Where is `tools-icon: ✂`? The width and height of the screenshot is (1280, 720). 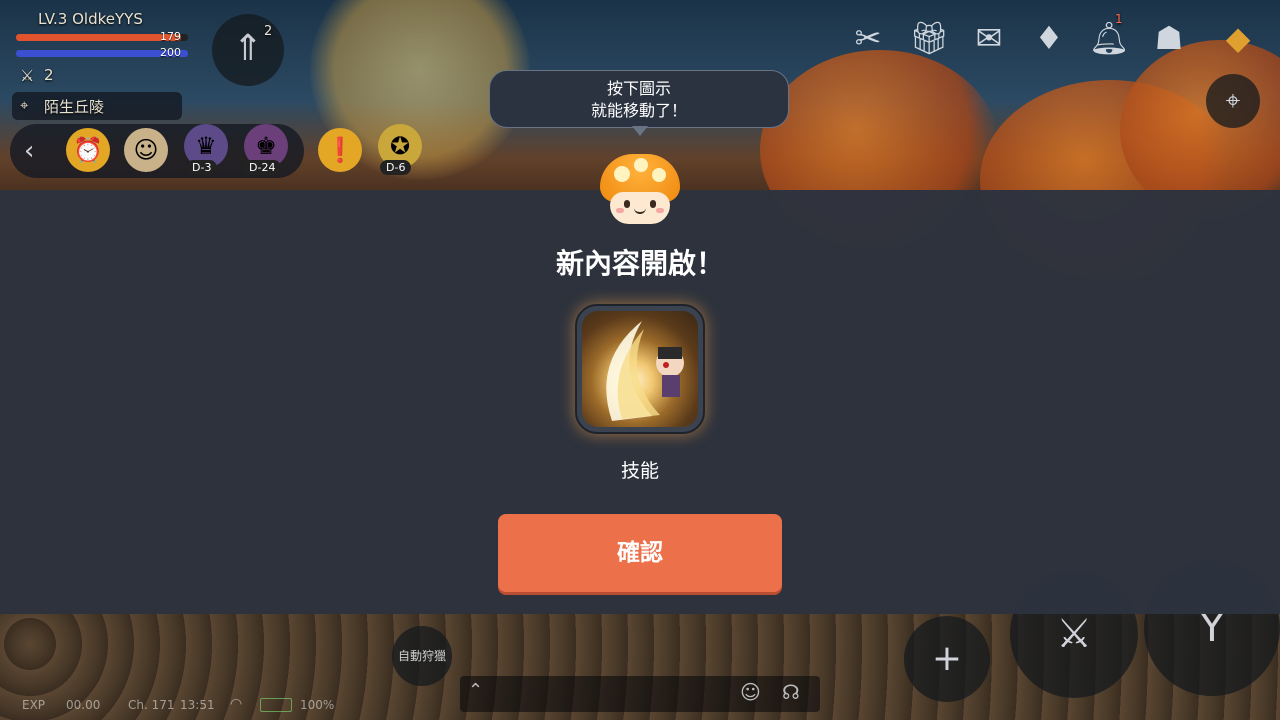
tools-icon: ✂ is located at coordinates (868, 38).